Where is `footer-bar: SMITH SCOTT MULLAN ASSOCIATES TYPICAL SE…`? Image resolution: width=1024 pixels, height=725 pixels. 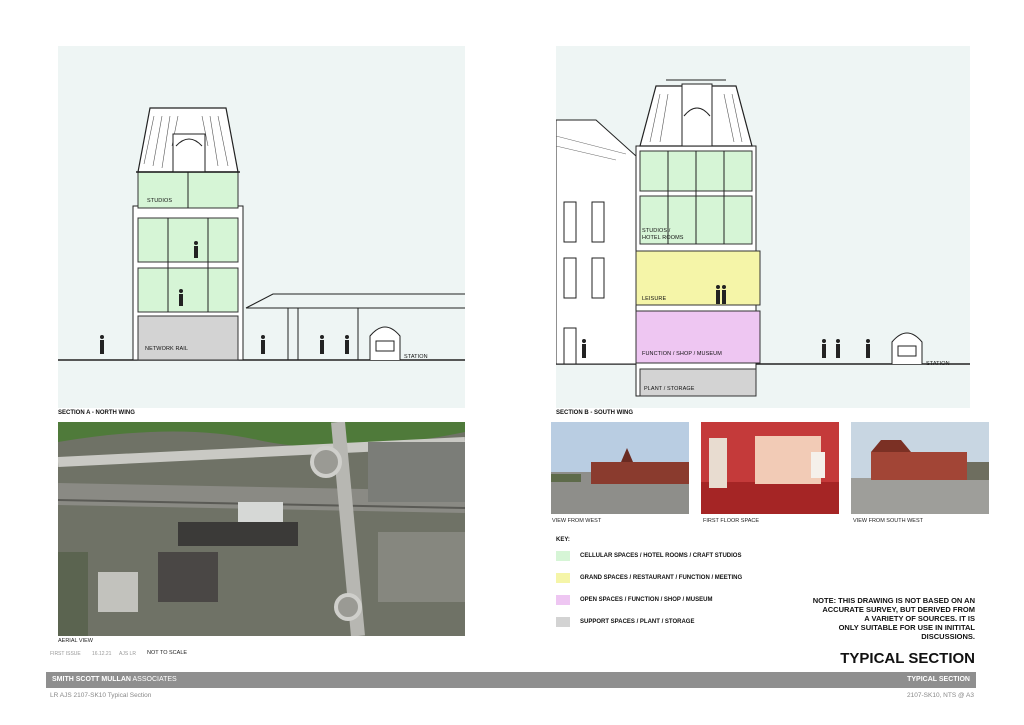
footer-bar: SMITH SCOTT MULLAN ASSOCIATES TYPICAL SE… is located at coordinates (511, 680).